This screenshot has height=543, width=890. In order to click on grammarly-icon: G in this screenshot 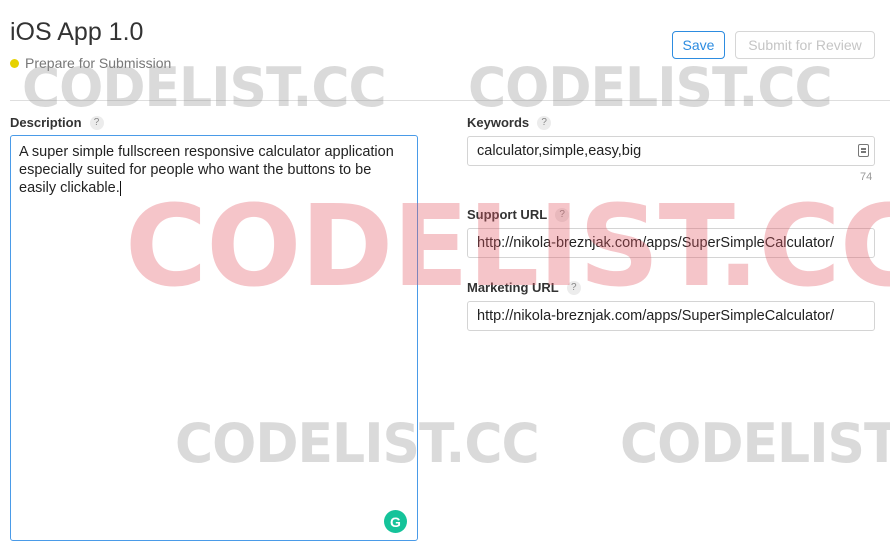, I will do `click(395, 521)`.